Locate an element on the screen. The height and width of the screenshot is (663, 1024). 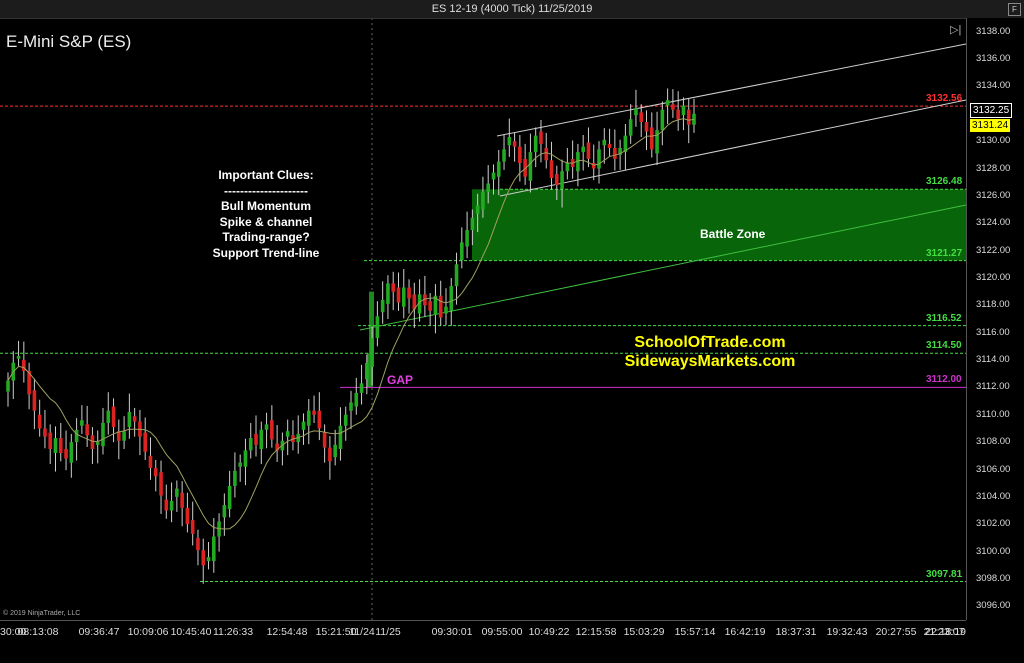
price-level-label: 3132.56 is located at coordinates (944, 99).